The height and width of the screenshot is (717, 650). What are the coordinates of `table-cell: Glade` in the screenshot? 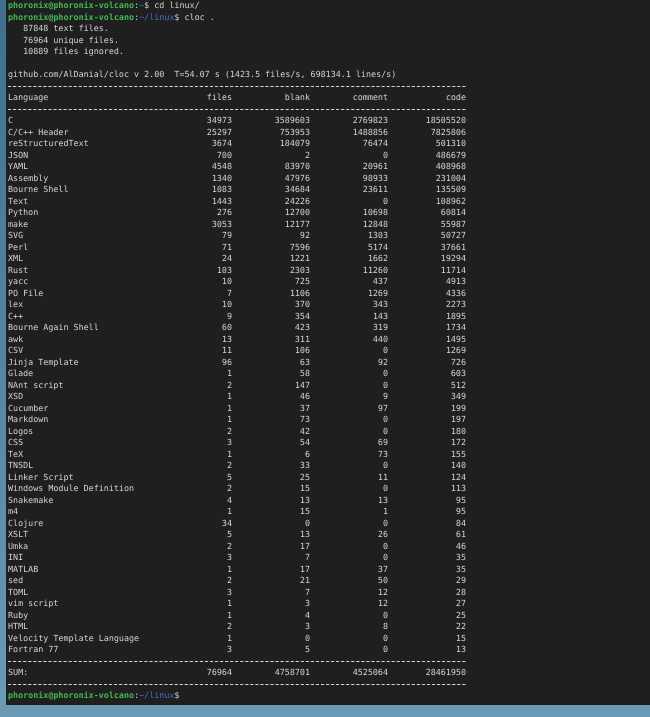 It's located at (21, 374).